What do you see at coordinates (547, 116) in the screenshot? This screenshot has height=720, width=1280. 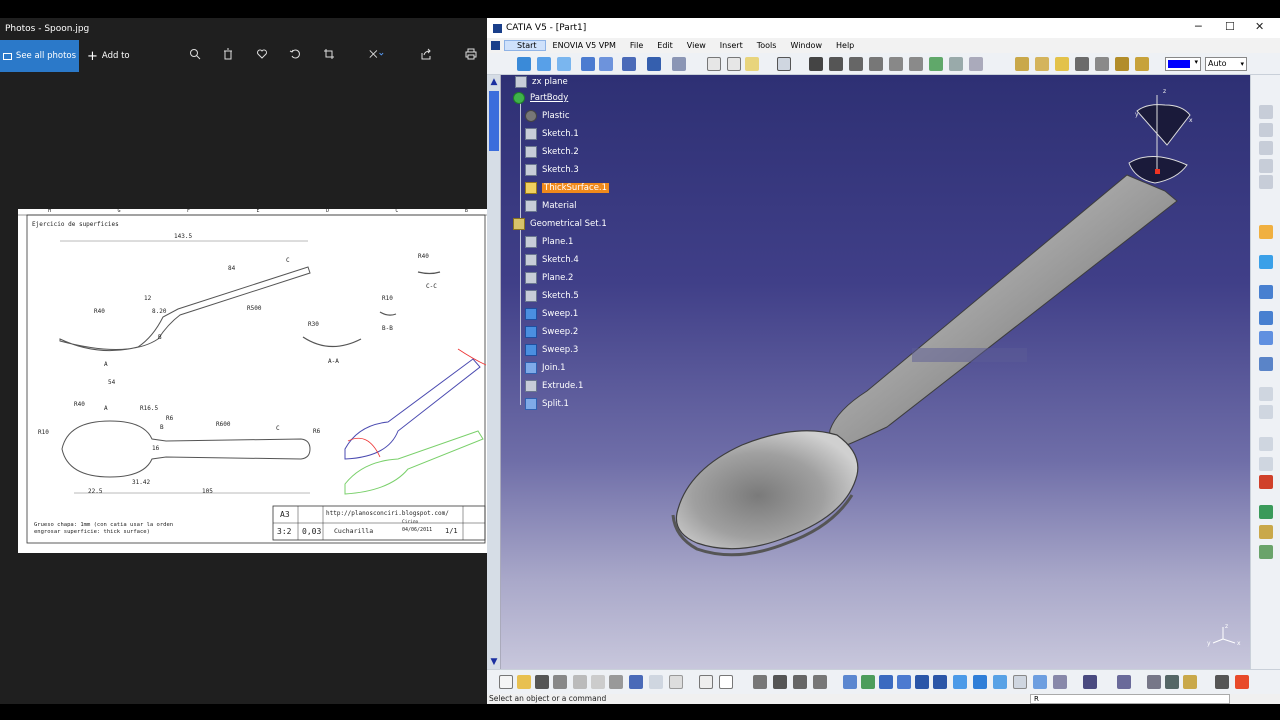 I see `tree-node-plastic: Plastic` at bounding box center [547, 116].